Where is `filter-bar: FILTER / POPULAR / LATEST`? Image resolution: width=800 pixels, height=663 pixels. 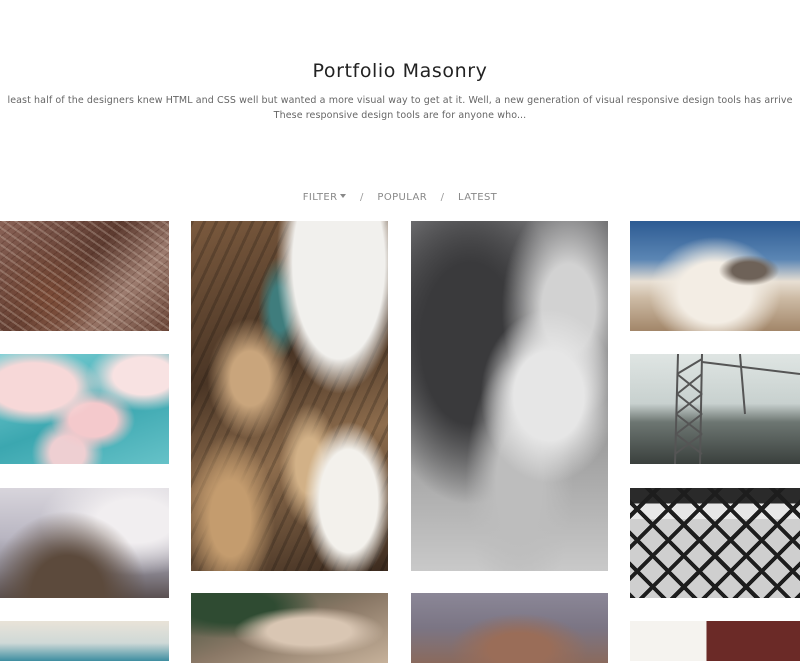
filter-bar: FILTER / POPULAR / LATEST is located at coordinates (400, 197).